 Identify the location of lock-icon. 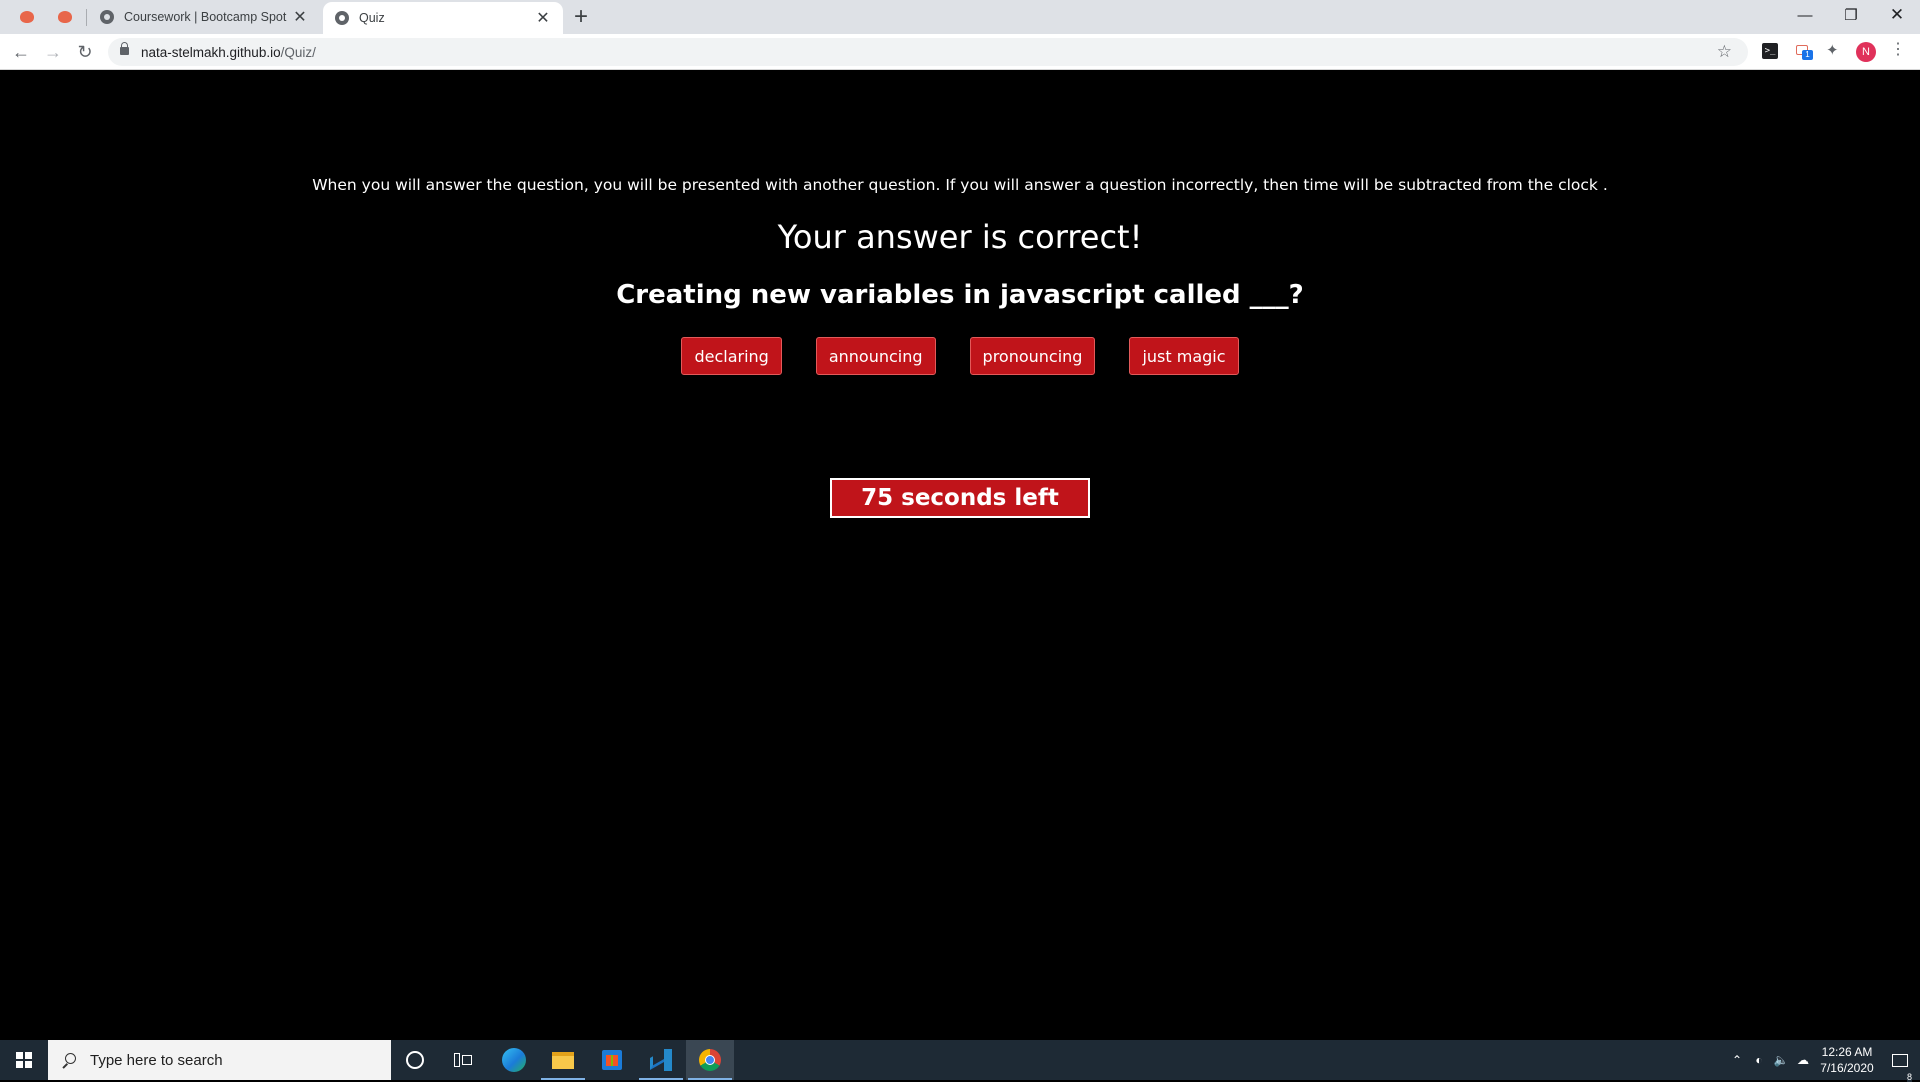
(124, 49).